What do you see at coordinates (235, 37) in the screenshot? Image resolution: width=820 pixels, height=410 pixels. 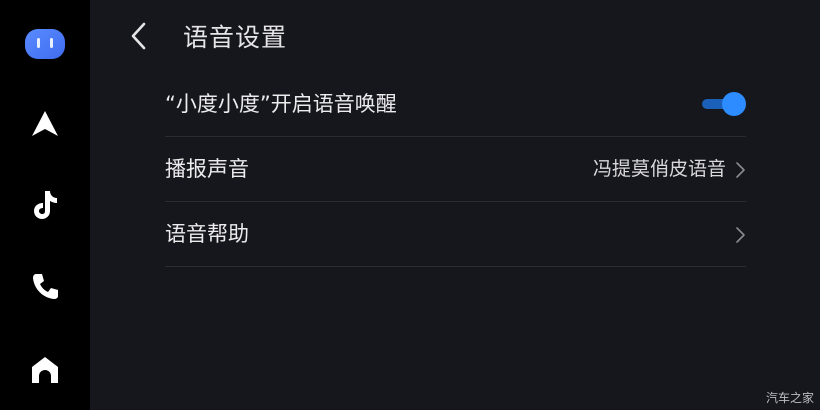 I see `page-title: 语音设置` at bounding box center [235, 37].